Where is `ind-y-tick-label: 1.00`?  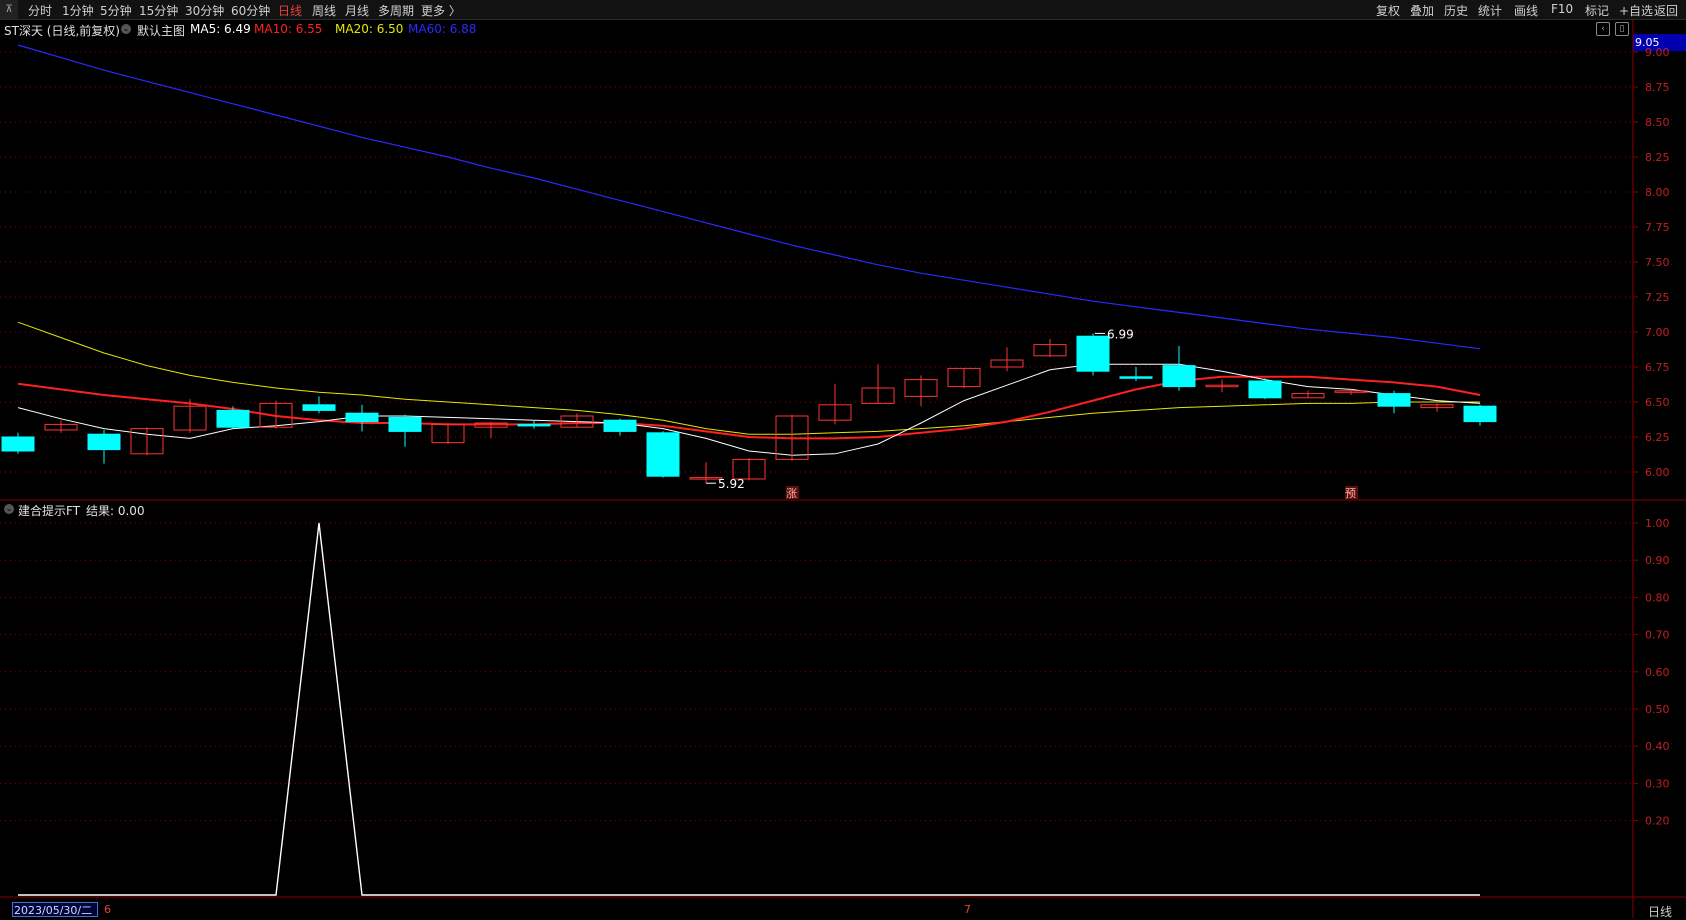 ind-y-tick-label: 1.00 is located at coordinates (1657, 523).